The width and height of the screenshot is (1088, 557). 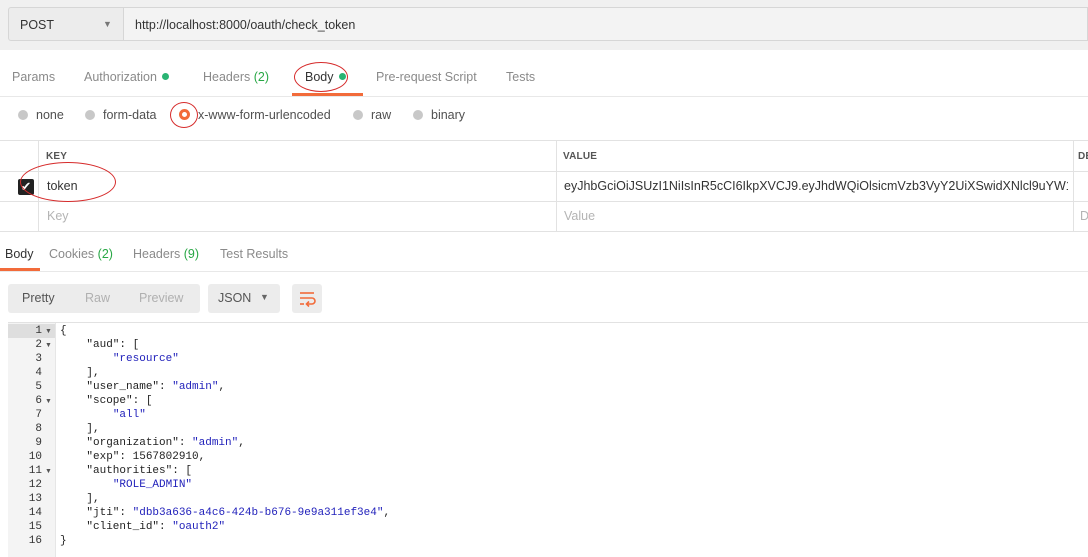 I want to click on language-select: JSON ▼, so click(x=244, y=298).